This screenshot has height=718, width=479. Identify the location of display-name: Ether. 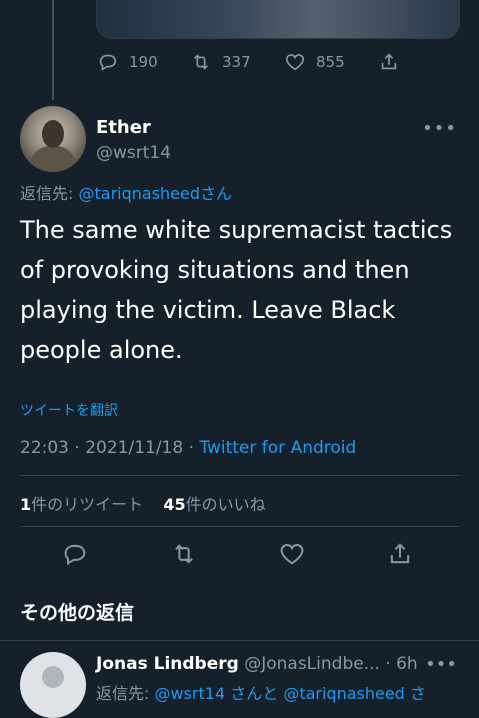
(123, 127).